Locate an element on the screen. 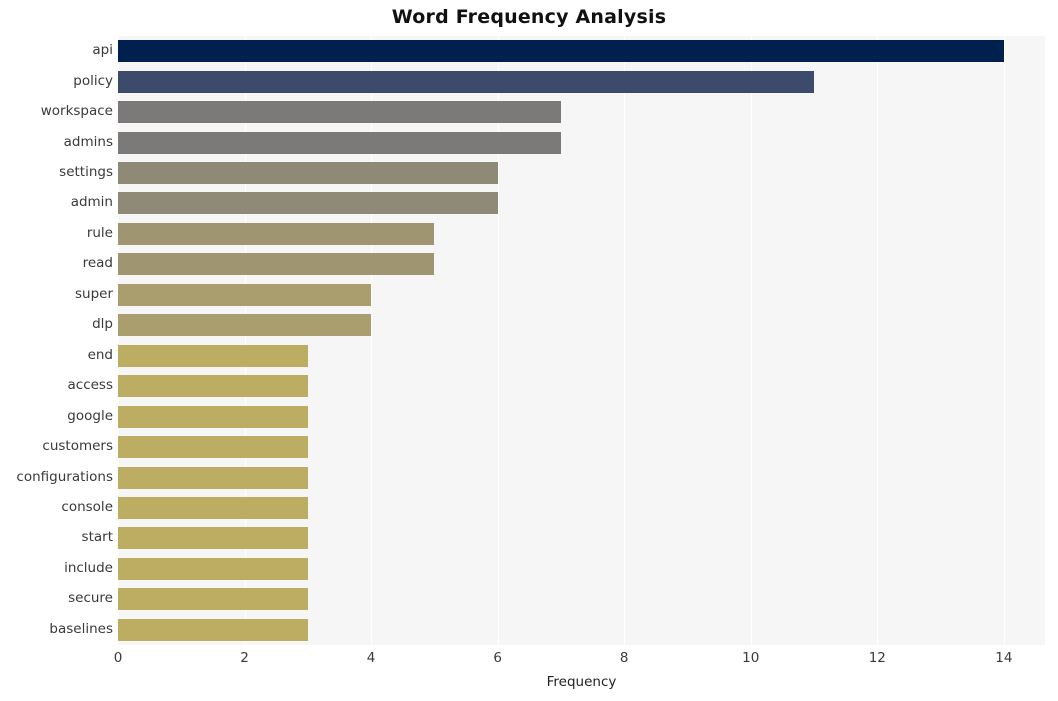  x-axis-tick-label: 8 is located at coordinates (624, 658).